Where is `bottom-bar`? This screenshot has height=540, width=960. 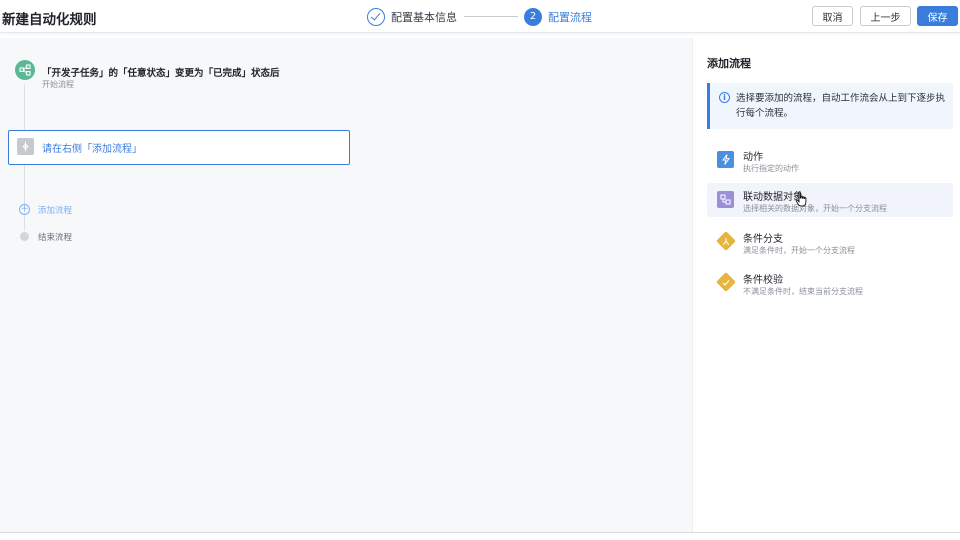
bottom-bar is located at coordinates (480, 536).